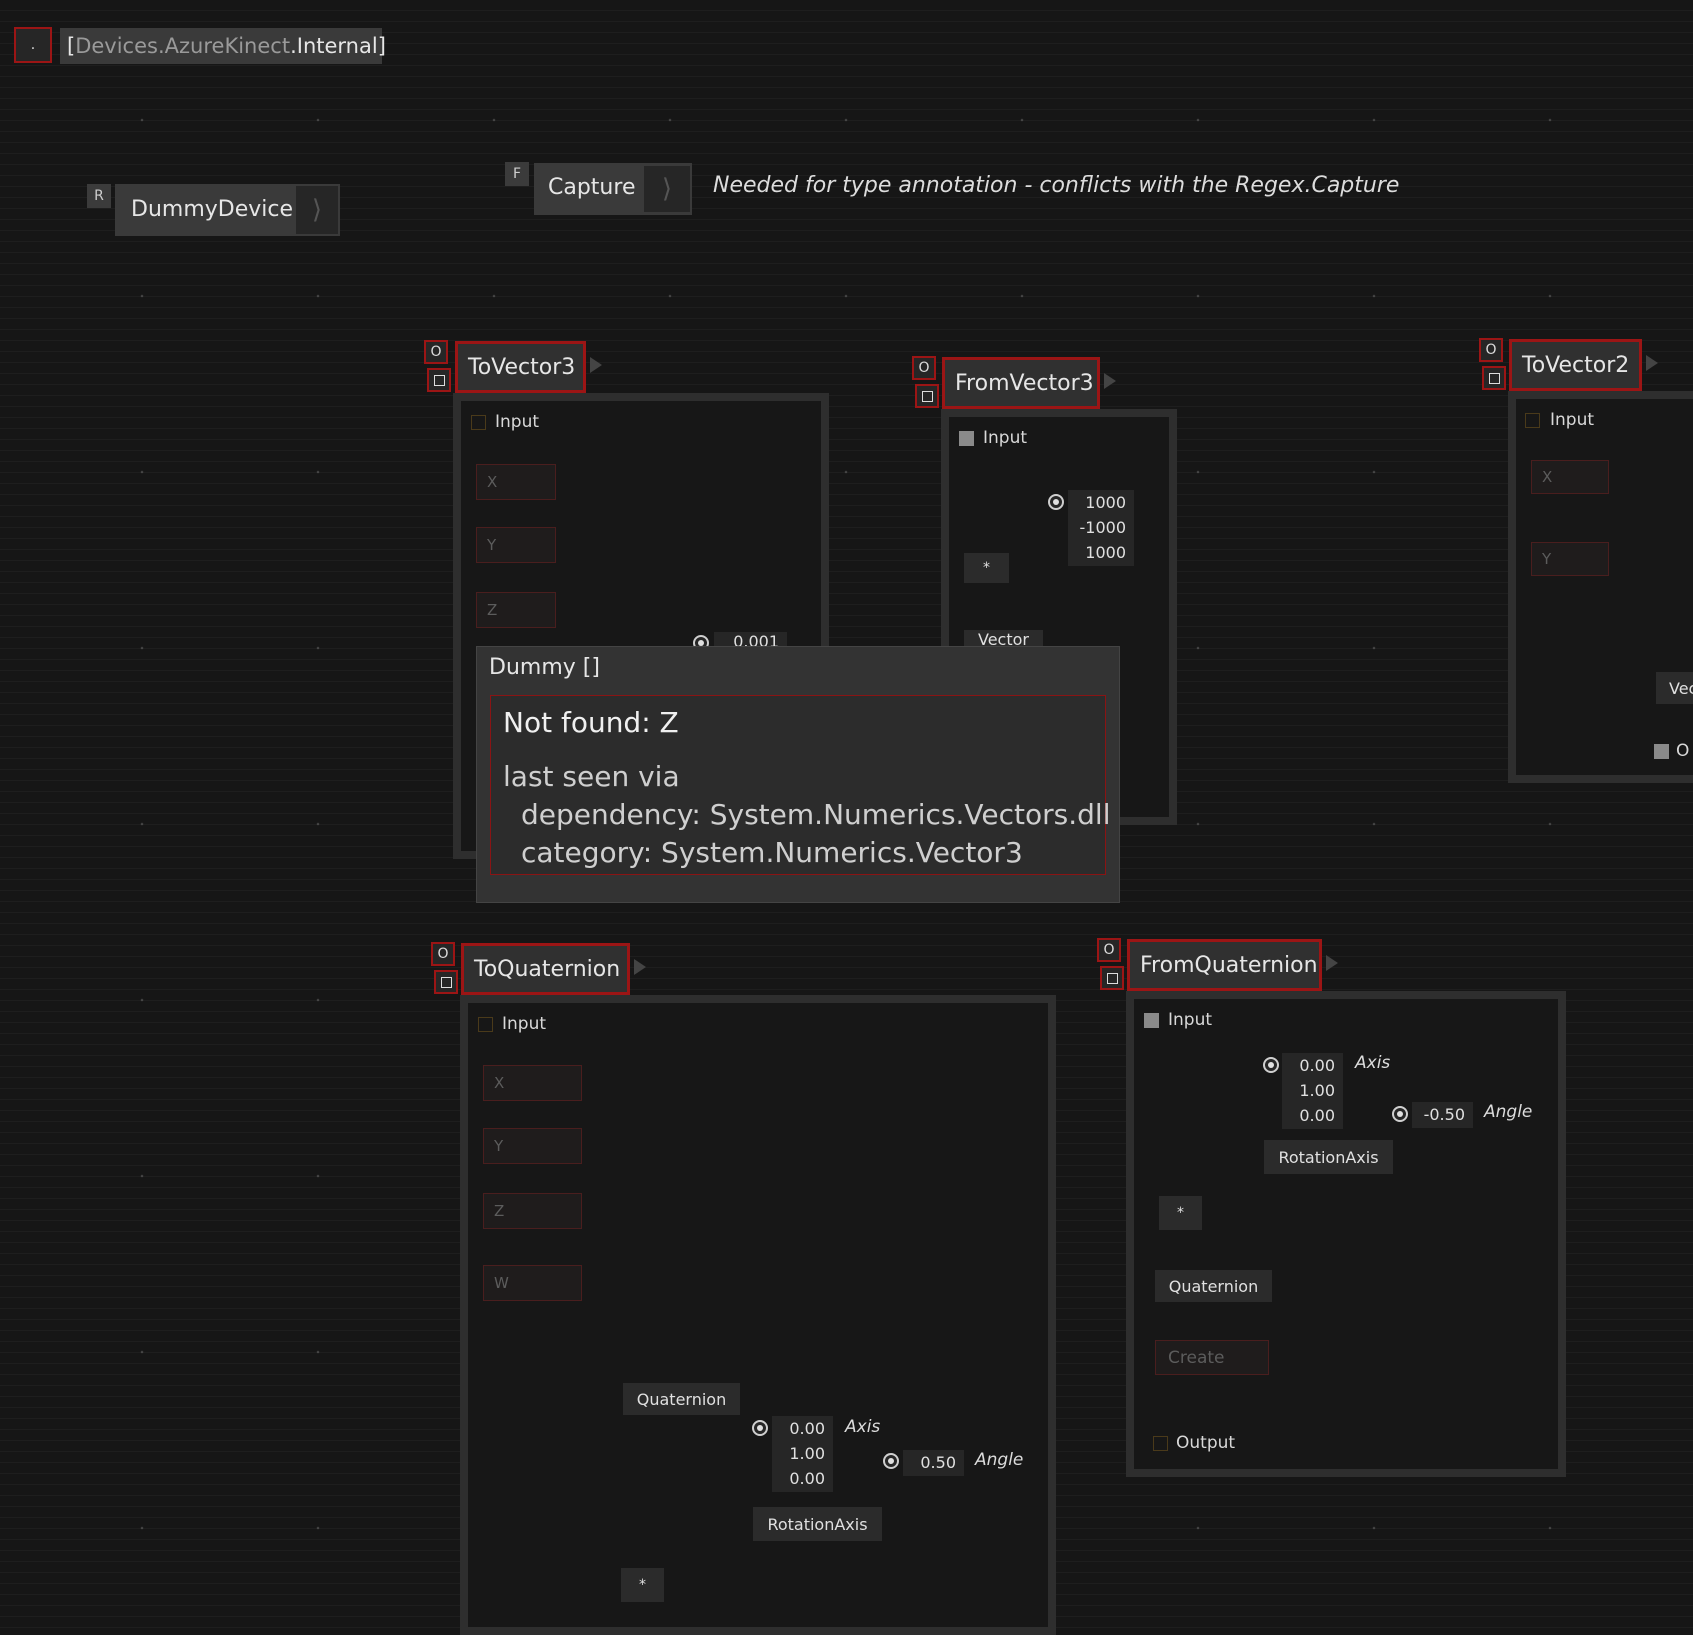 The height and width of the screenshot is (1635, 1693). What do you see at coordinates (816, 814) in the screenshot?
I see `tooltip-line-dependency: dependency: System.Numerics.Vectors.dll` at bounding box center [816, 814].